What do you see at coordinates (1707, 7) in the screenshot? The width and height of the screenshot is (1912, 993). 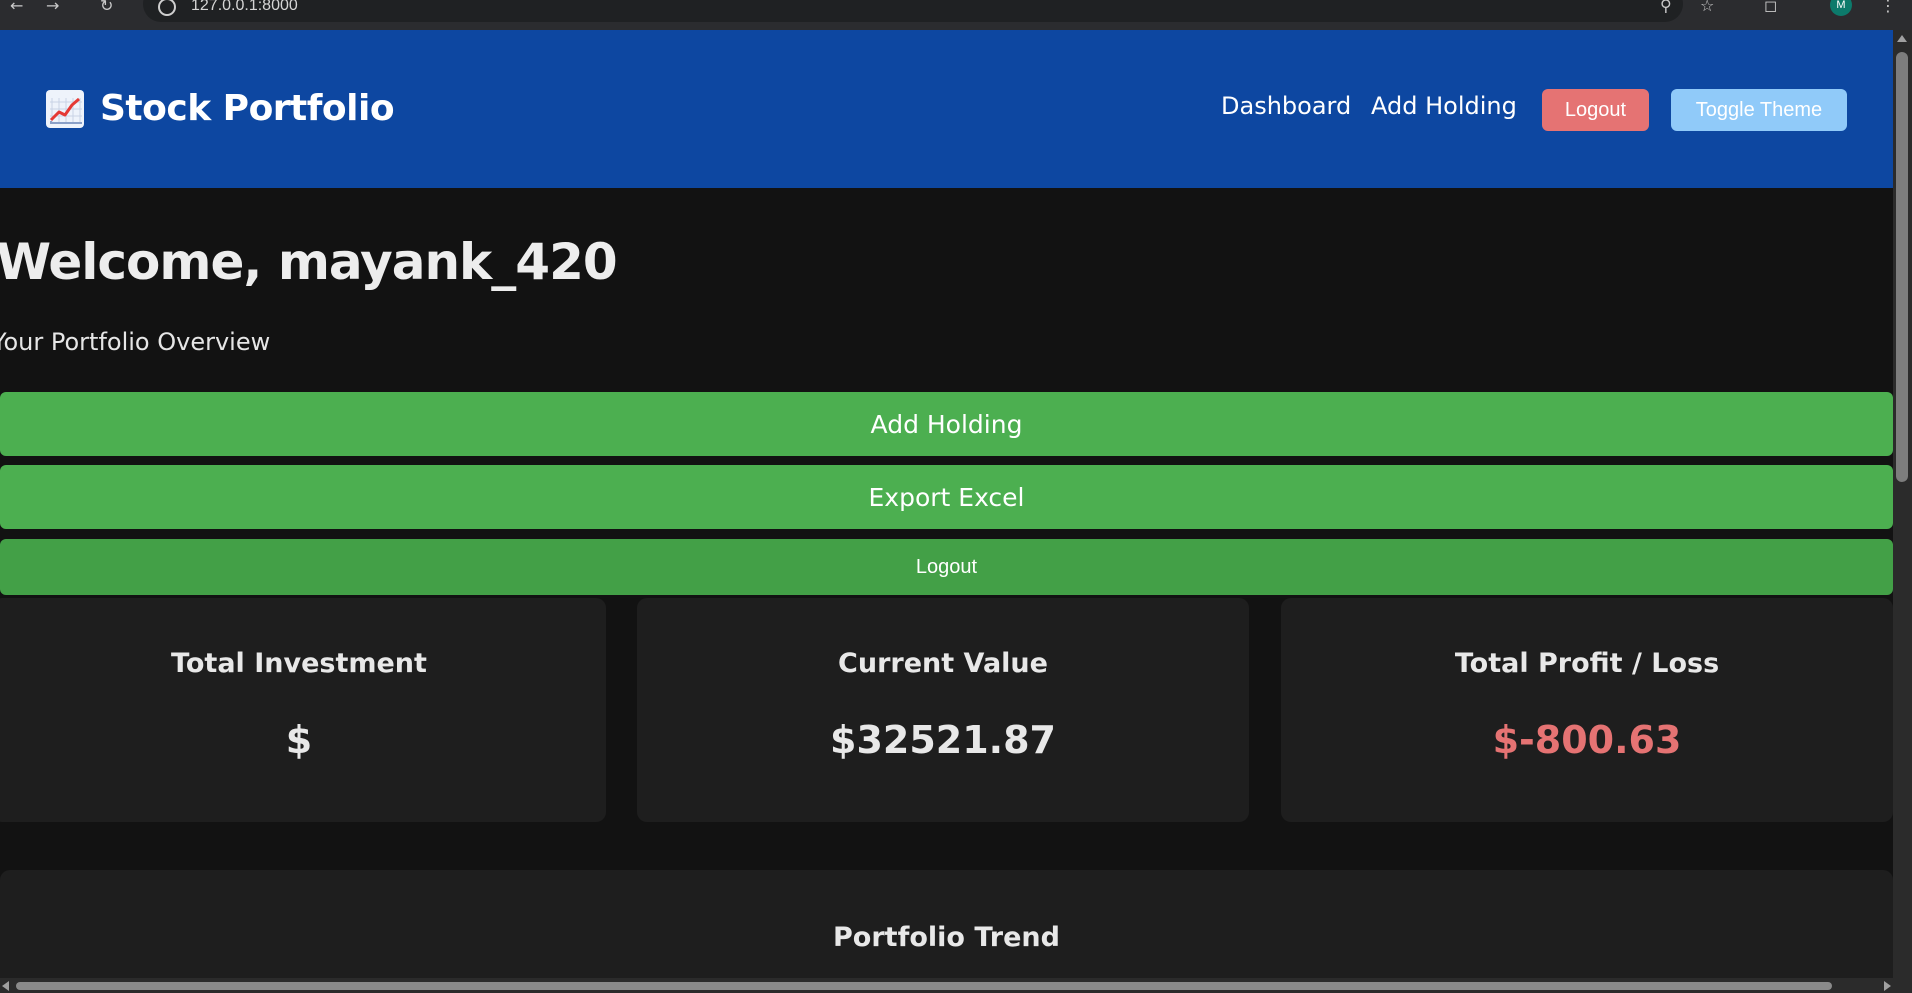 I see `bookmark-star-icon: ☆` at bounding box center [1707, 7].